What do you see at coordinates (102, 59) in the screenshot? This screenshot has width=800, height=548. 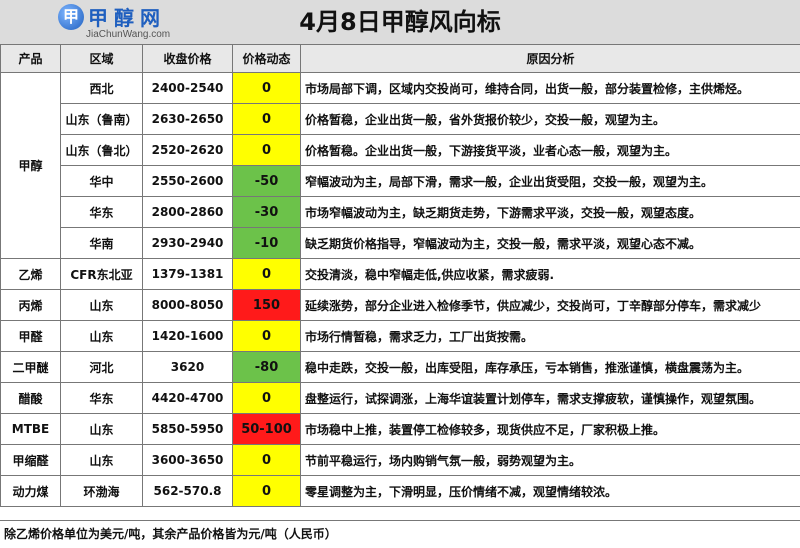 I see `column-header-region: 区域` at bounding box center [102, 59].